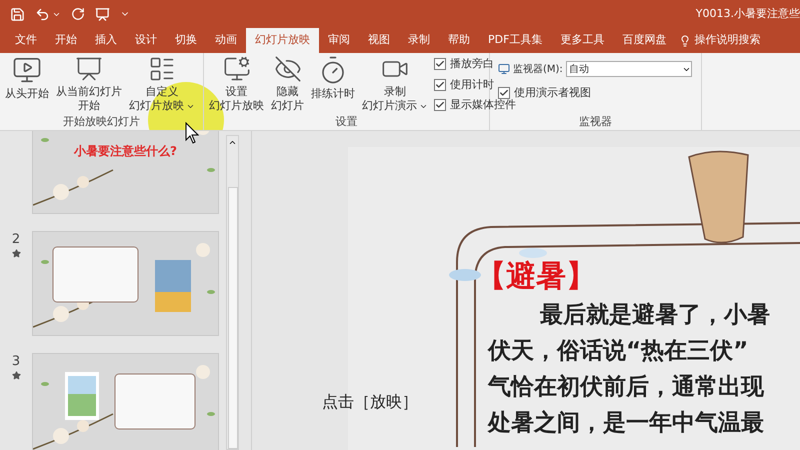 Image resolution: width=800 pixels, height=450 pixels. Describe the element at coordinates (459, 40) in the screenshot. I see `ribbon-tab: 帮助` at that location.